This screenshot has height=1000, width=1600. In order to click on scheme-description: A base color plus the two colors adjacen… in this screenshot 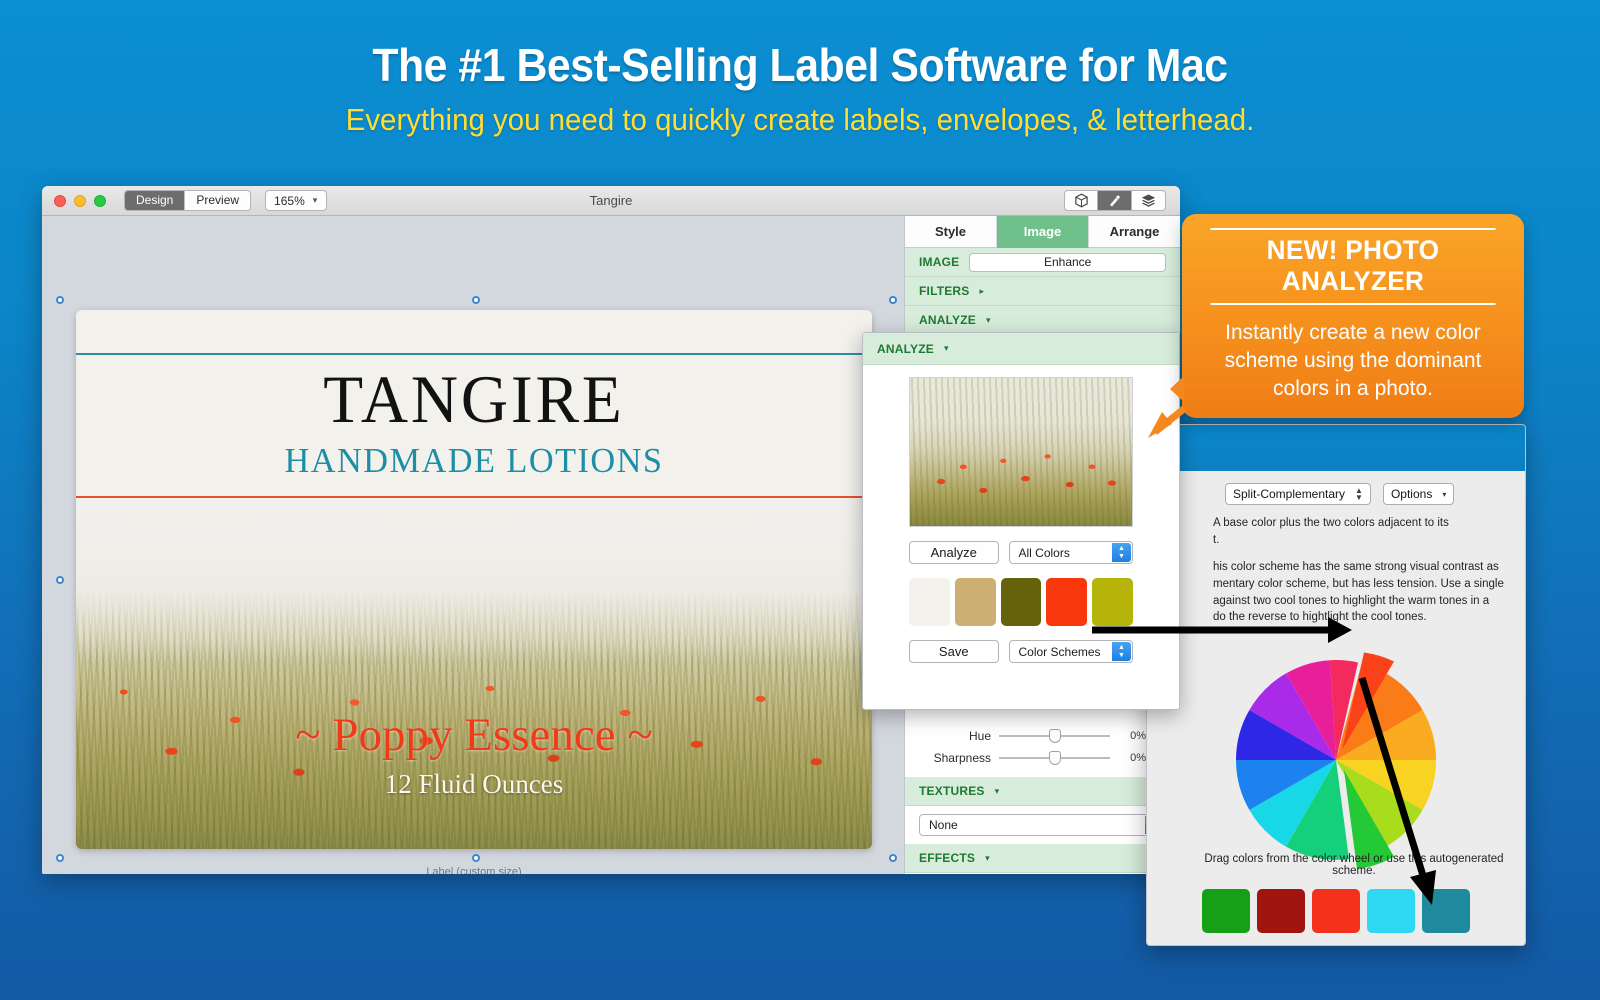, I will do `click(1336, 565)`.